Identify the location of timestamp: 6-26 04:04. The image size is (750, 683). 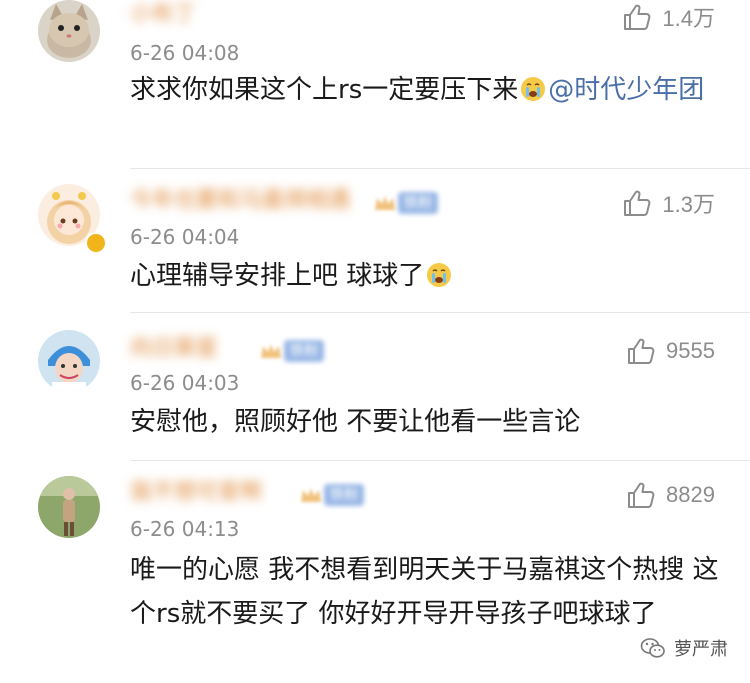
(185, 237).